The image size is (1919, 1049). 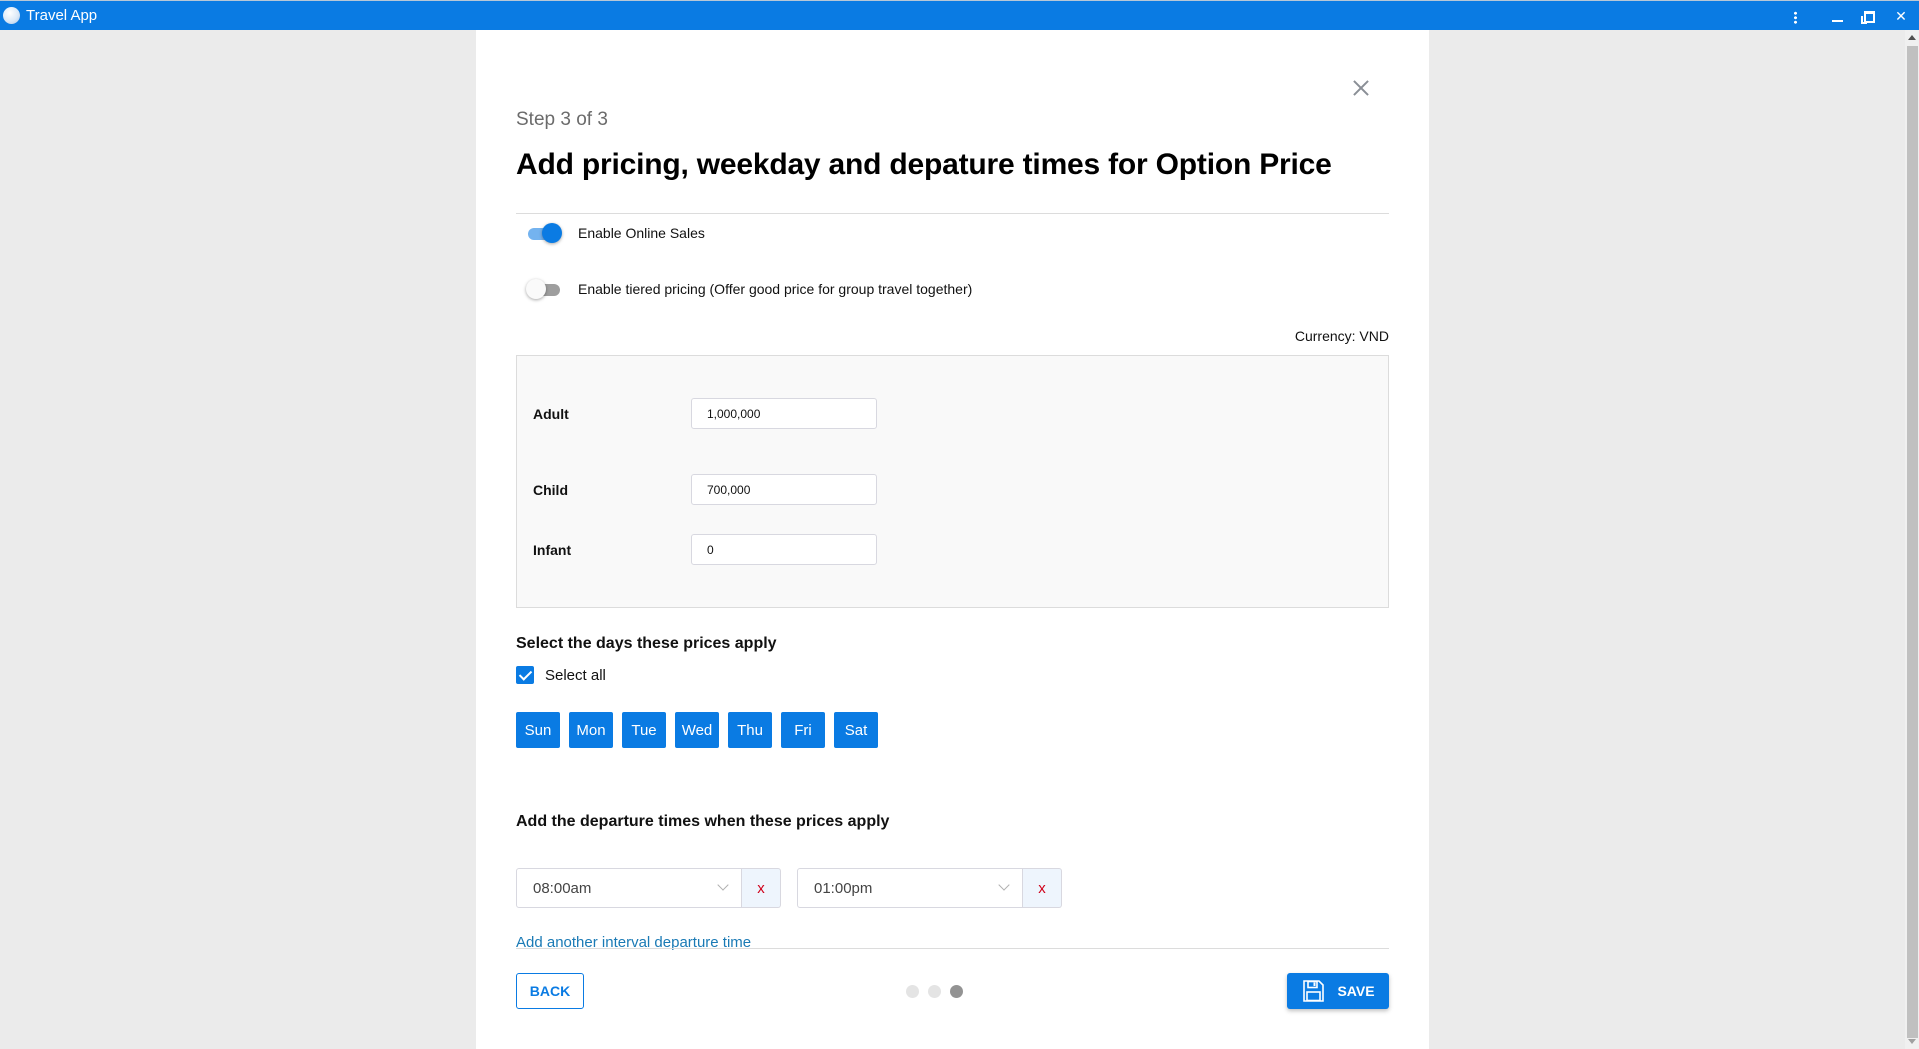 What do you see at coordinates (952, 481) in the screenshot?
I see `price-table: Adult Child Infant` at bounding box center [952, 481].